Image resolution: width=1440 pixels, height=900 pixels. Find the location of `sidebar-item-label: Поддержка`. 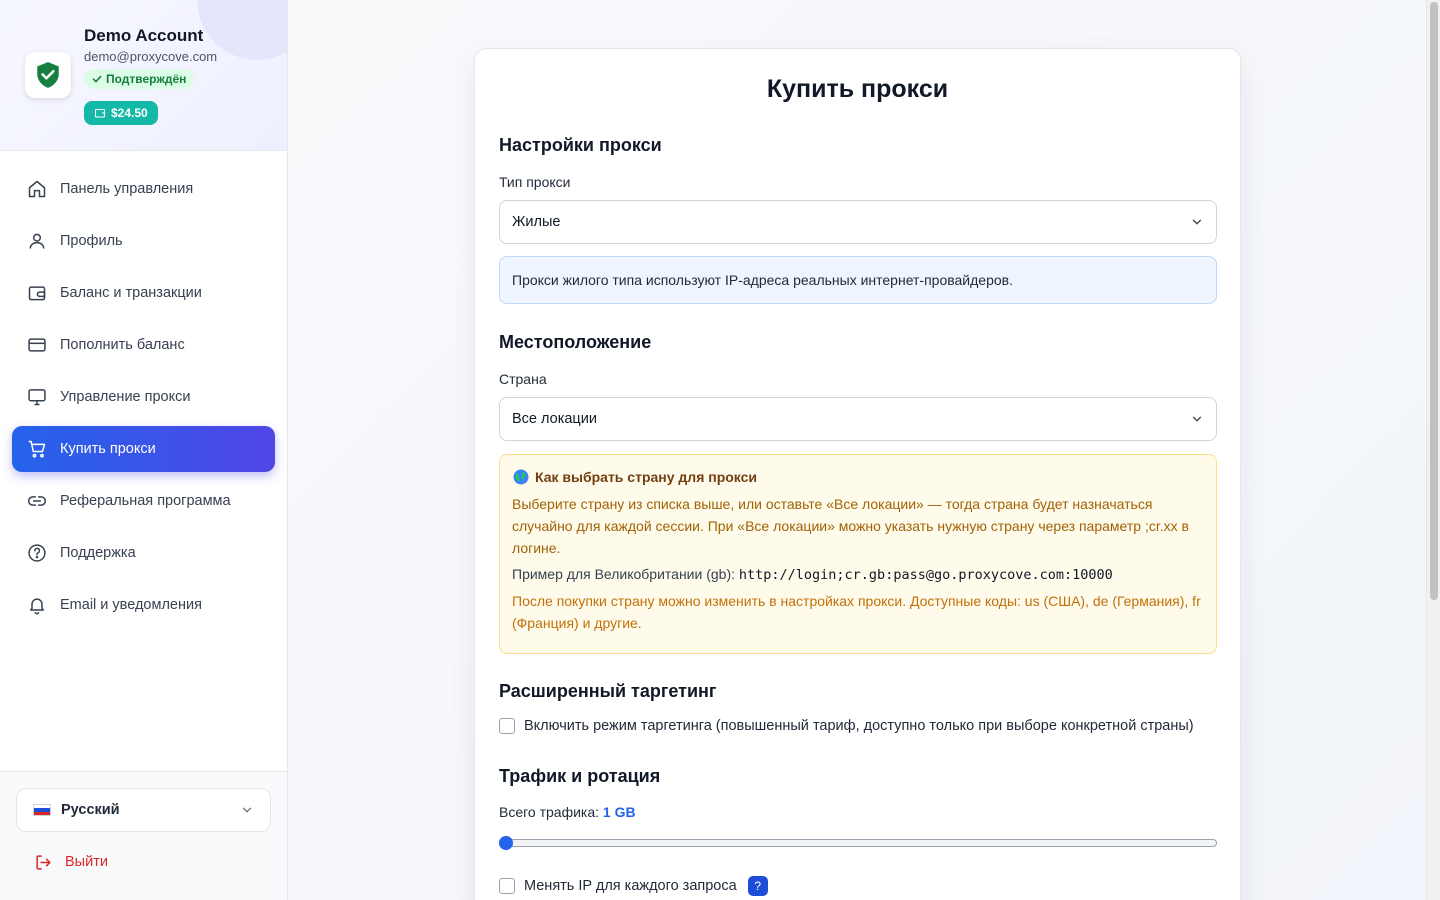

sidebar-item-label: Поддержка is located at coordinates (98, 553).